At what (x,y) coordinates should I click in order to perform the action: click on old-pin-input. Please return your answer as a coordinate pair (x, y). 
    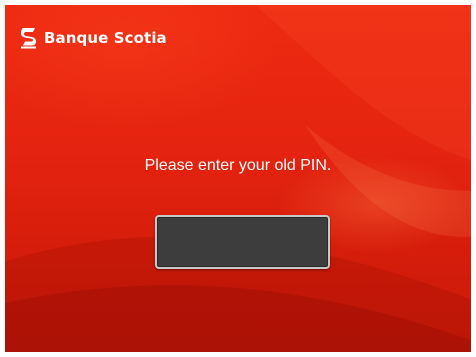
    Looking at the image, I should click on (242, 242).